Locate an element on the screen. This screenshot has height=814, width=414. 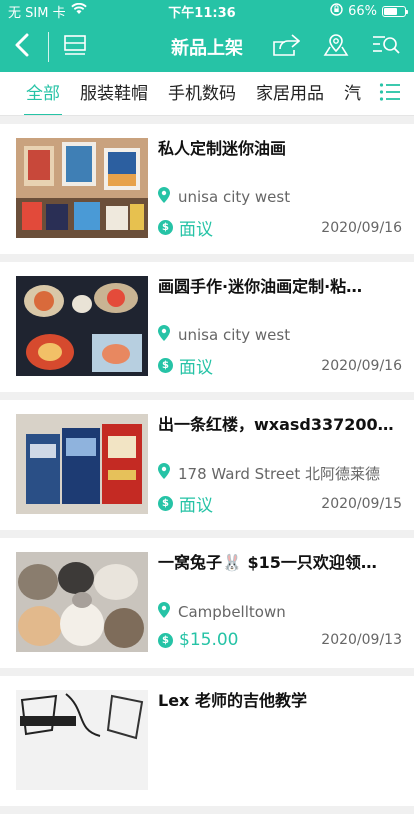
item-title: 私人定制迷你油画 is located at coordinates (222, 148).